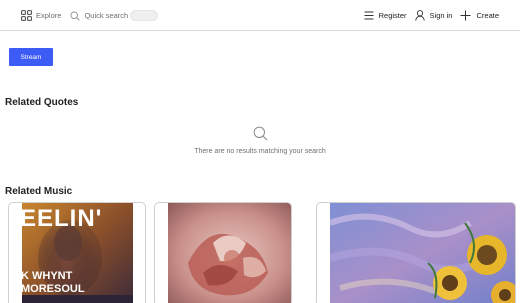 The width and height of the screenshot is (520, 303). What do you see at coordinates (487, 15) in the screenshot?
I see `create-label: Create` at bounding box center [487, 15].